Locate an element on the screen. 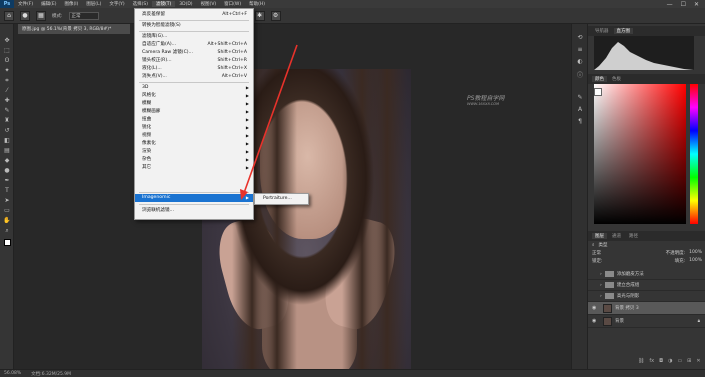  trash-icon: ✕ is located at coordinates (698, 361).